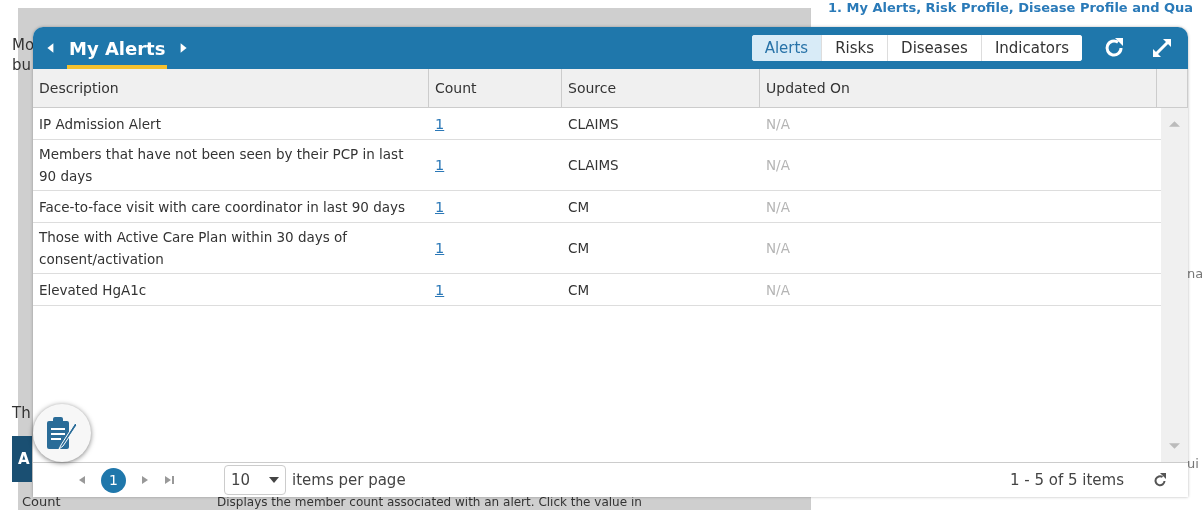 The height and width of the screenshot is (510, 1202). I want to click on help-link: 1. My Alerts, Risk Profile, Disease Profile and Qua, so click(1011, 7).